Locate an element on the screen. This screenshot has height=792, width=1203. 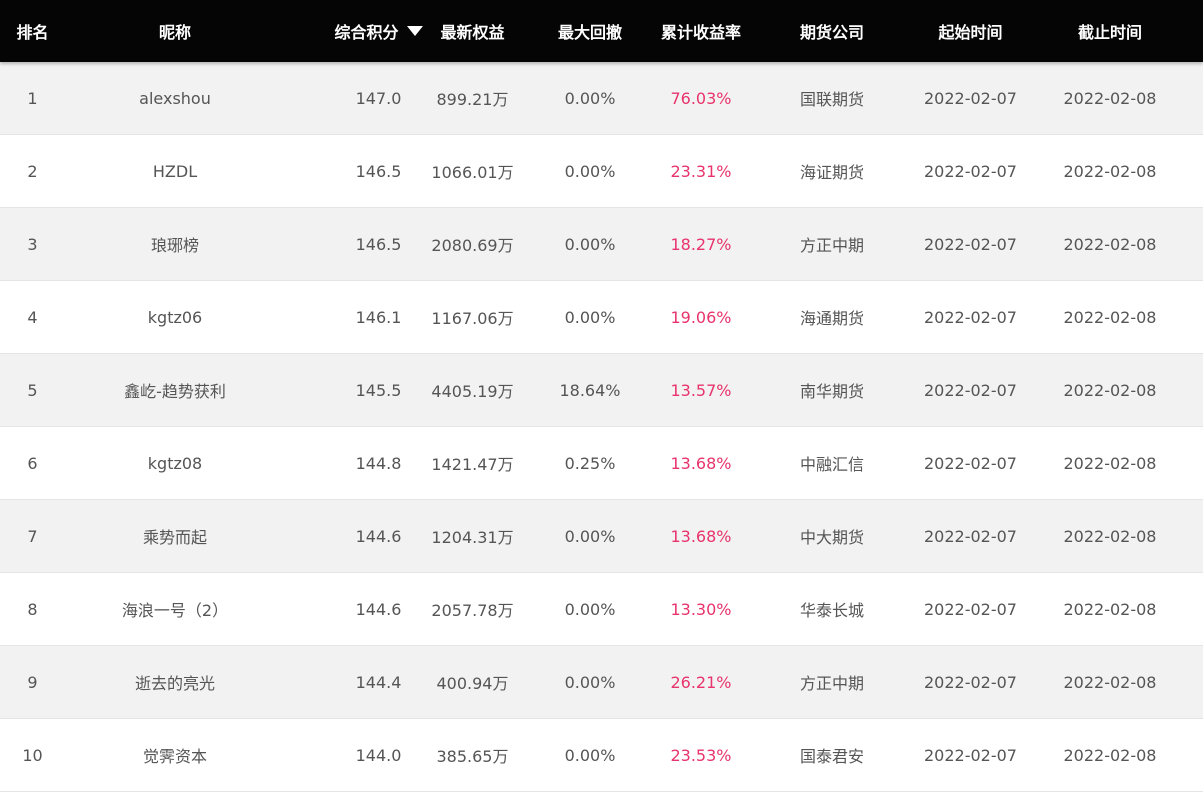
header-end: 截止时间 is located at coordinates (1109, 32).